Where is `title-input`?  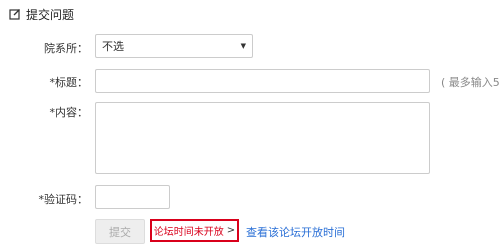 title-input is located at coordinates (262, 81).